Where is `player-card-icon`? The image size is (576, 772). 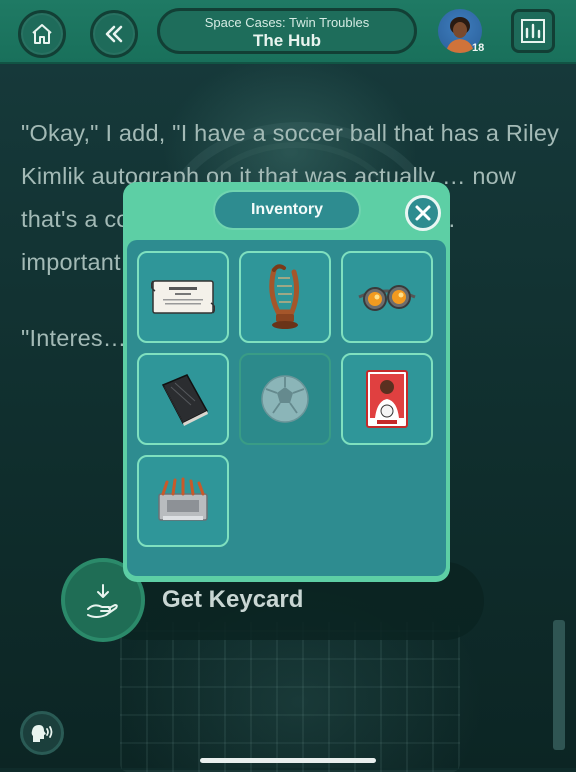 player-card-icon is located at coordinates (387, 399).